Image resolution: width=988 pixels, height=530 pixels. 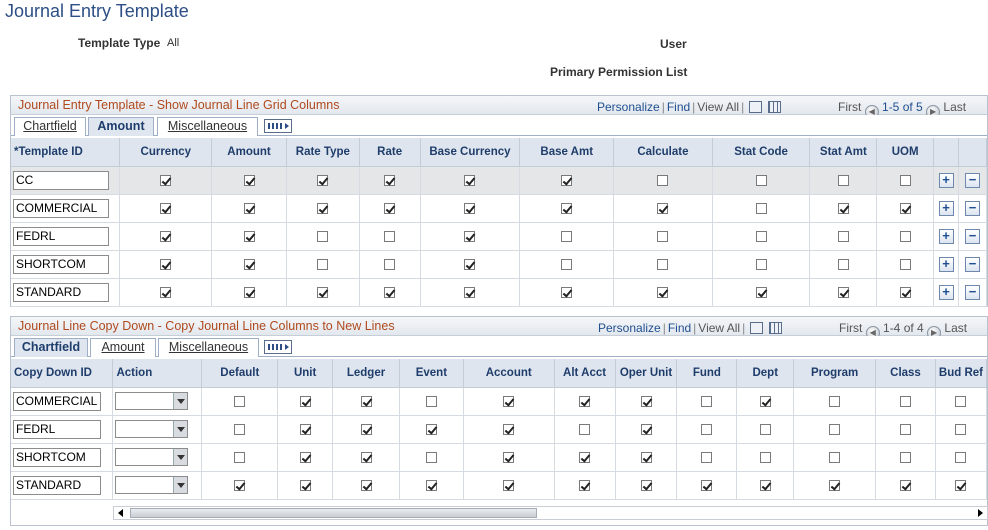 What do you see at coordinates (679, 328) in the screenshot?
I see `grid2-find-link: Find` at bounding box center [679, 328].